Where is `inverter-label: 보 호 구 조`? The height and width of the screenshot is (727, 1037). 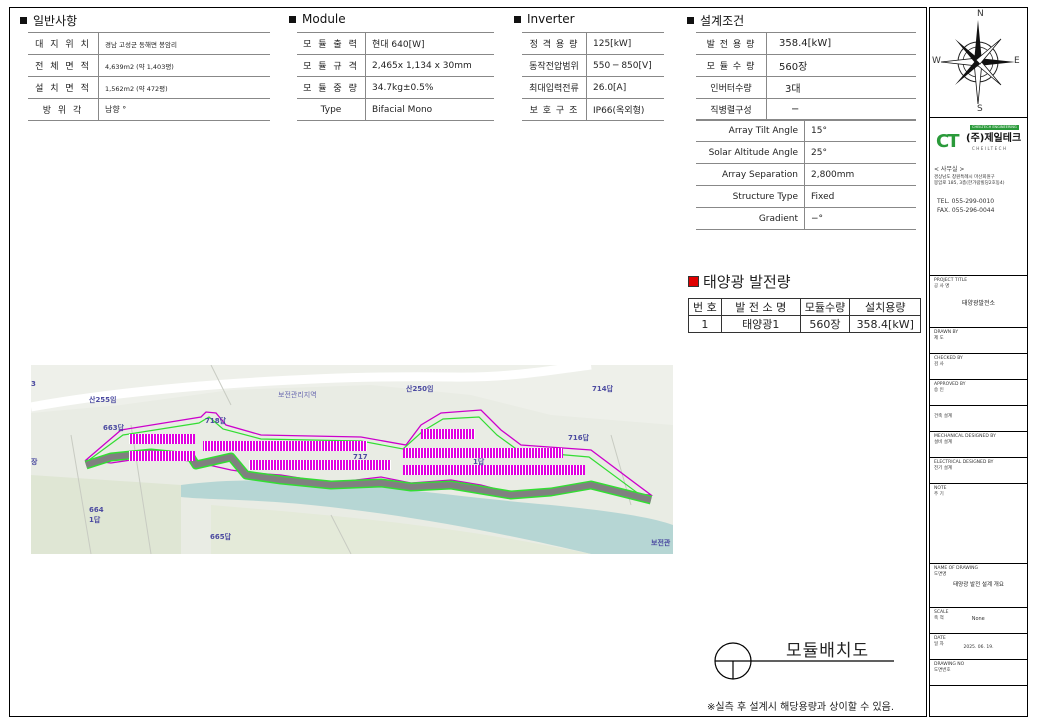 inverter-label: 보 호 구 조 is located at coordinates (554, 109).